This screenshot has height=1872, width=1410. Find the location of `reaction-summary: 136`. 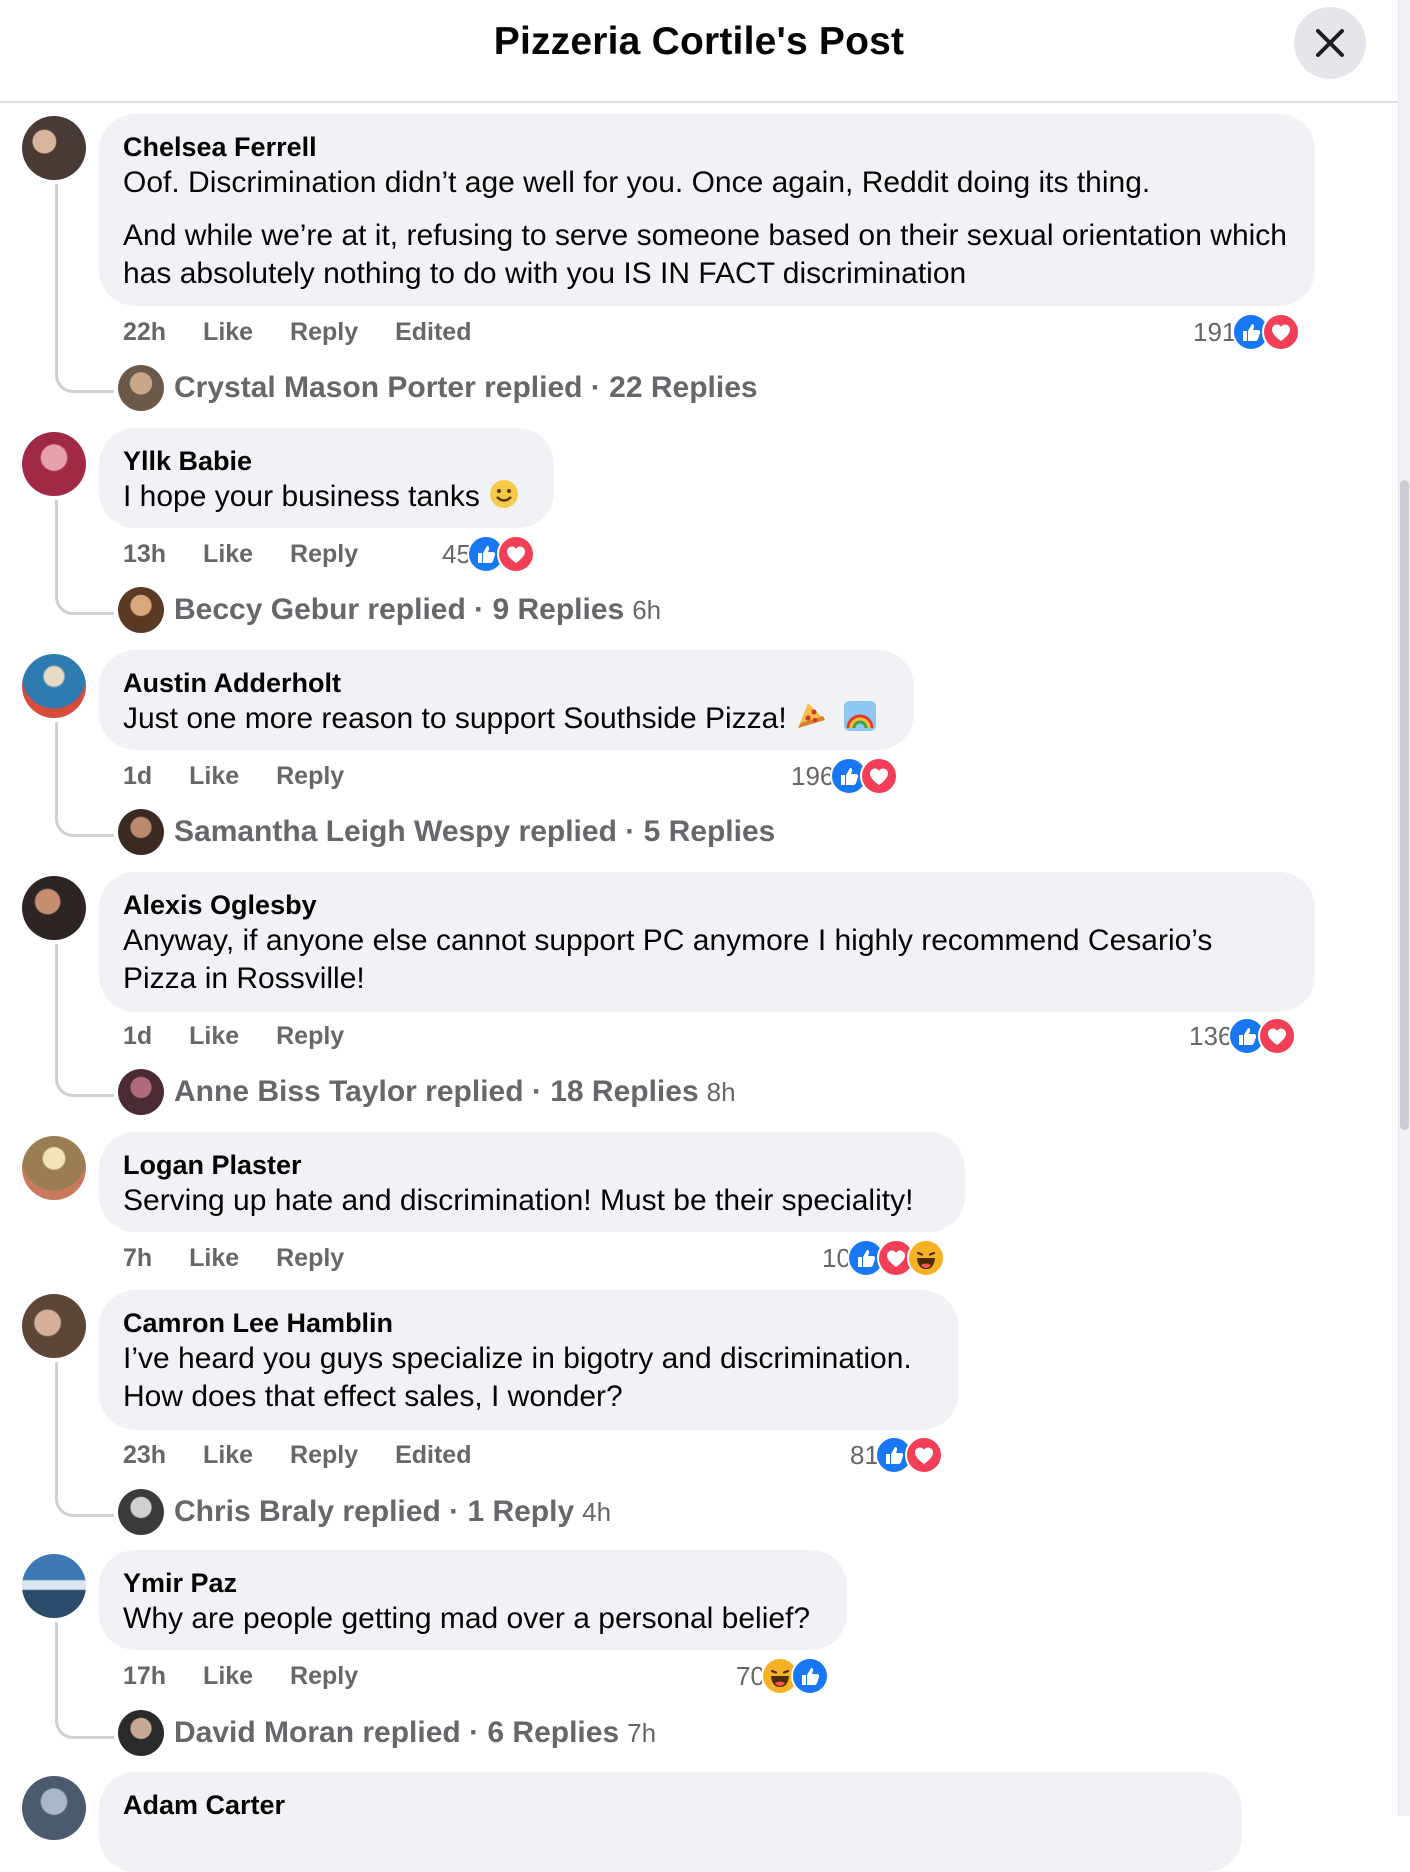

reaction-summary: 136 is located at coordinates (1243, 1036).